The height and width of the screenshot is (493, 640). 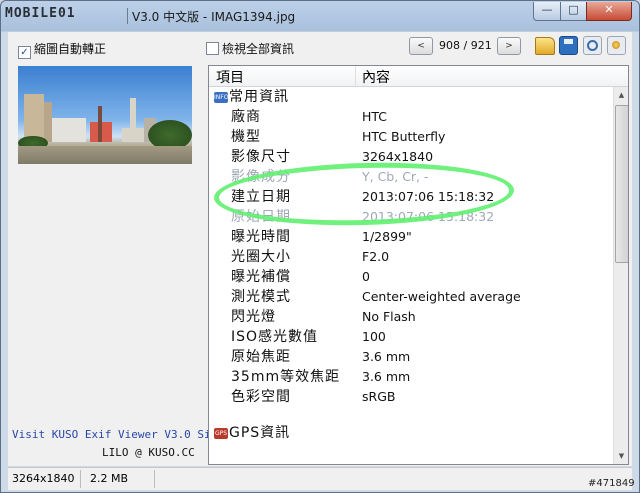 What do you see at coordinates (246, 137) in the screenshot?
I see `row-key: 機型` at bounding box center [246, 137].